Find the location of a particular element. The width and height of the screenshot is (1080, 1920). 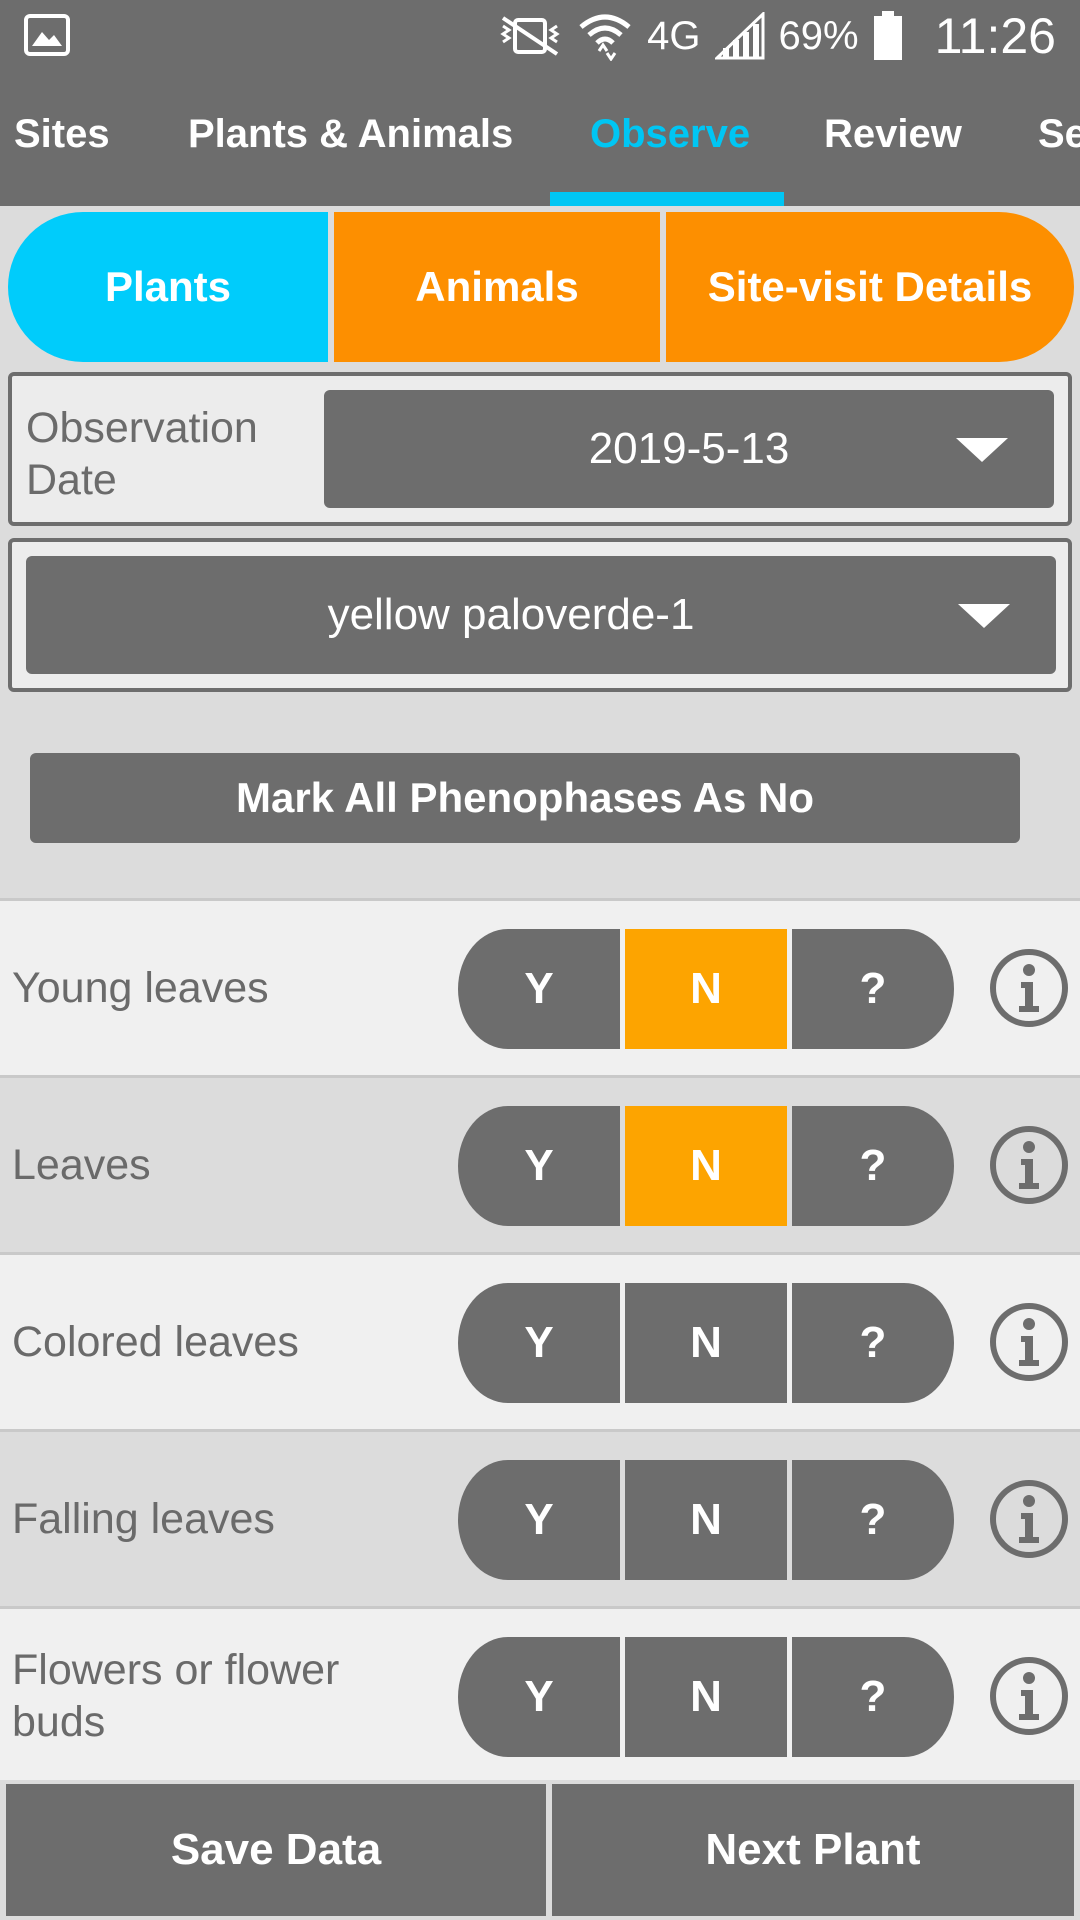

wifi-icon is located at coordinates (605, 37).